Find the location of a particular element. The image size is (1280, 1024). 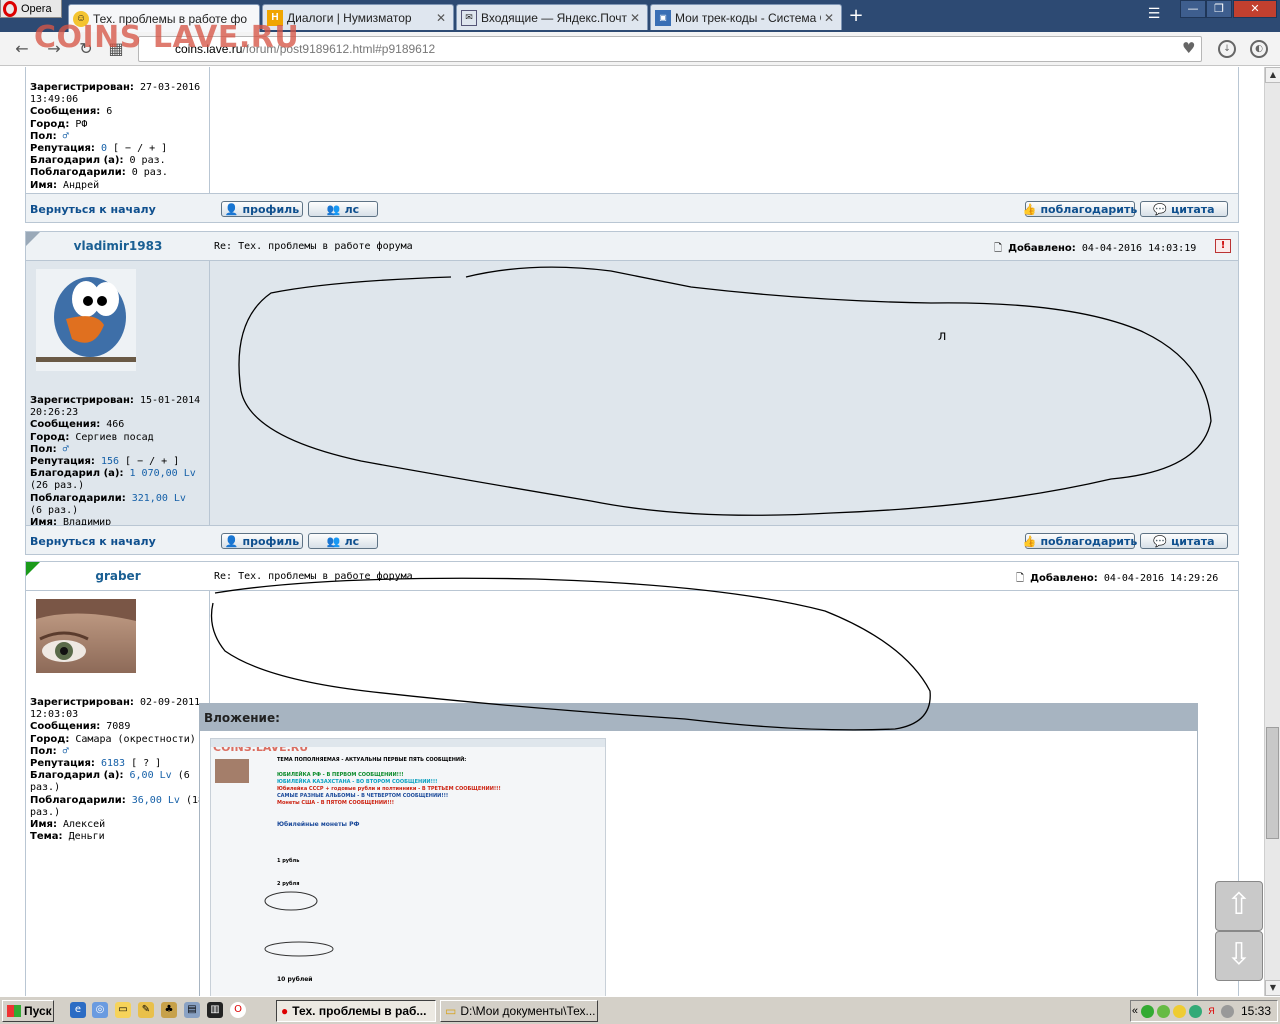

start-button: Пуск is located at coordinates (28, 1011).